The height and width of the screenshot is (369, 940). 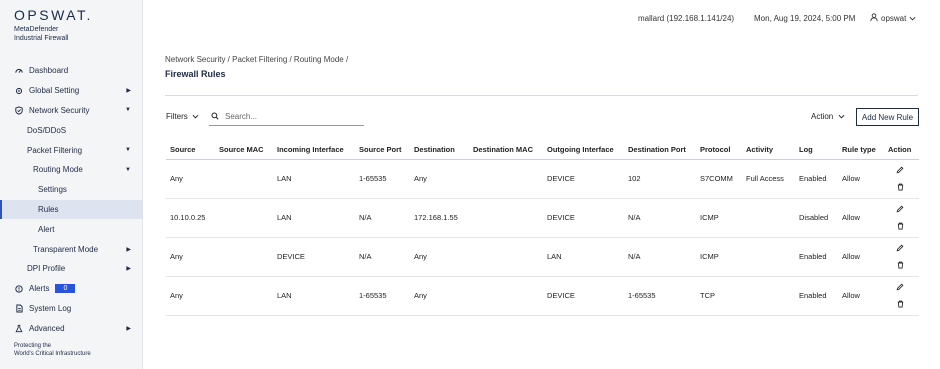 I want to click on sidebar-item-dos-ddos: DoS/DDoS, so click(x=71, y=130).